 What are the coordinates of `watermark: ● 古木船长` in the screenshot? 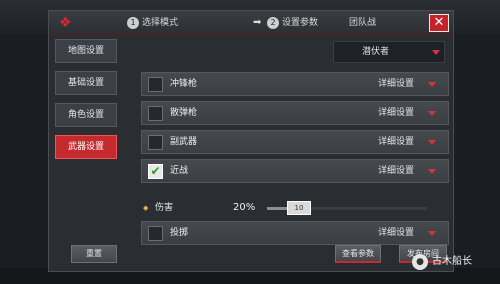 It's located at (455, 262).